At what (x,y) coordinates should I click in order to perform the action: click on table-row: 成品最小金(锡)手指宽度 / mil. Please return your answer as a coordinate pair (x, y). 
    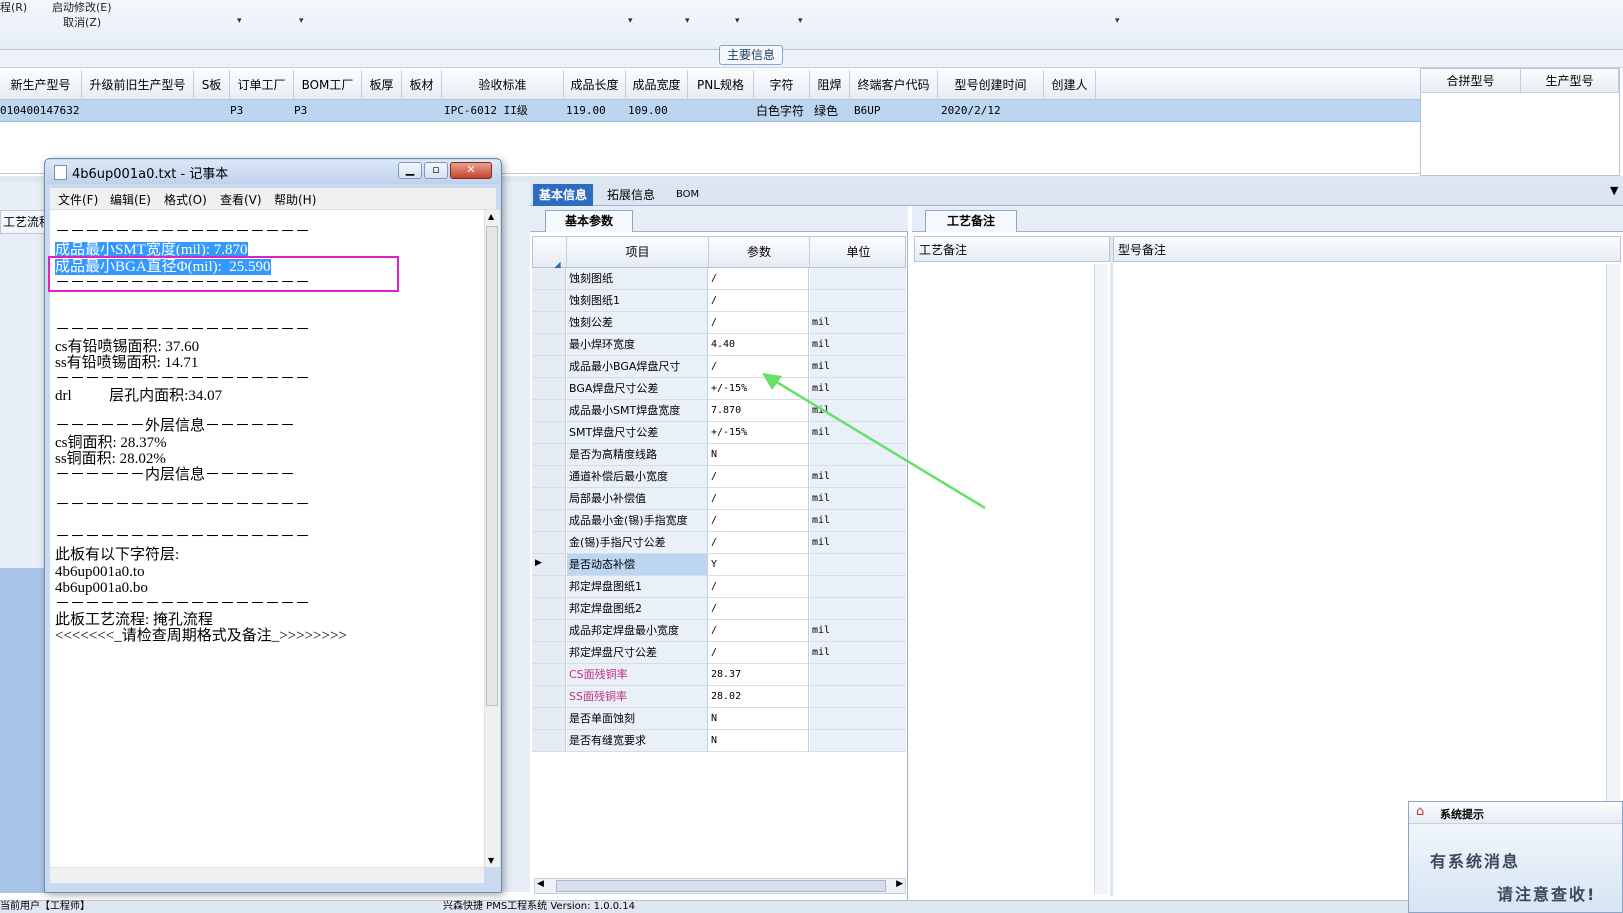
    Looking at the image, I should click on (719, 521).